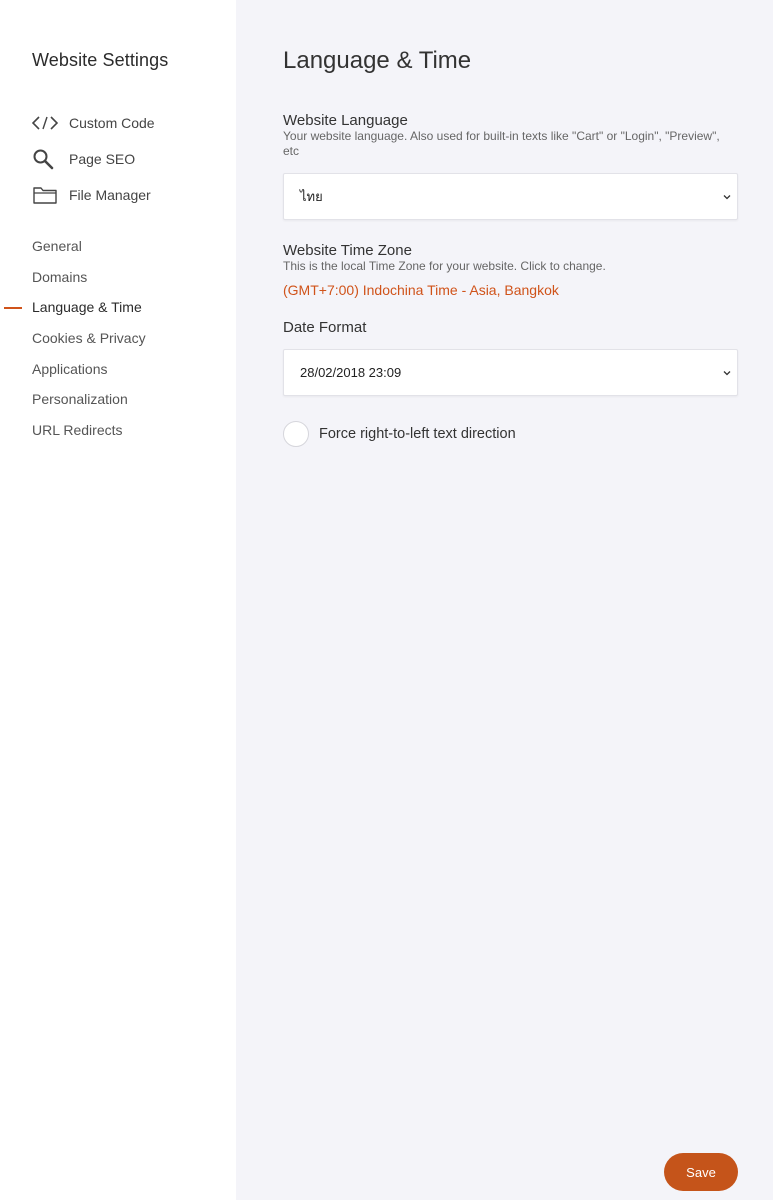 The image size is (773, 1200). What do you see at coordinates (46, 123) in the screenshot?
I see `code-icon` at bounding box center [46, 123].